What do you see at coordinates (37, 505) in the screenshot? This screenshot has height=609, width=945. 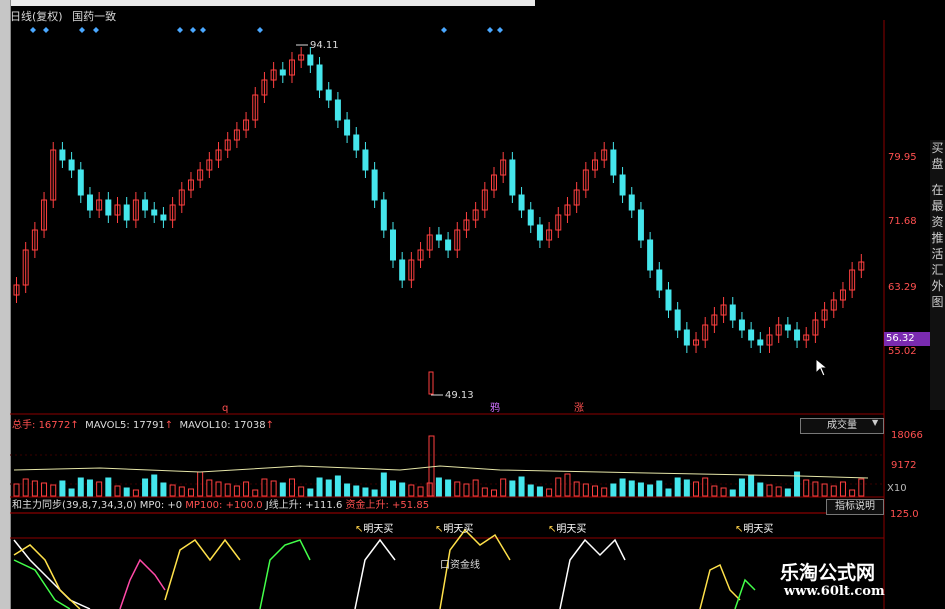 I see `indicator-name: 和主力同步` at bounding box center [37, 505].